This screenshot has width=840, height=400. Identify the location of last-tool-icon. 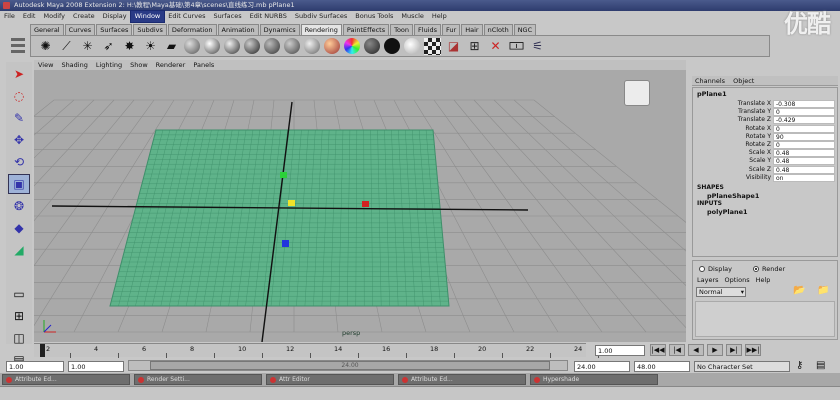
(19, 272).